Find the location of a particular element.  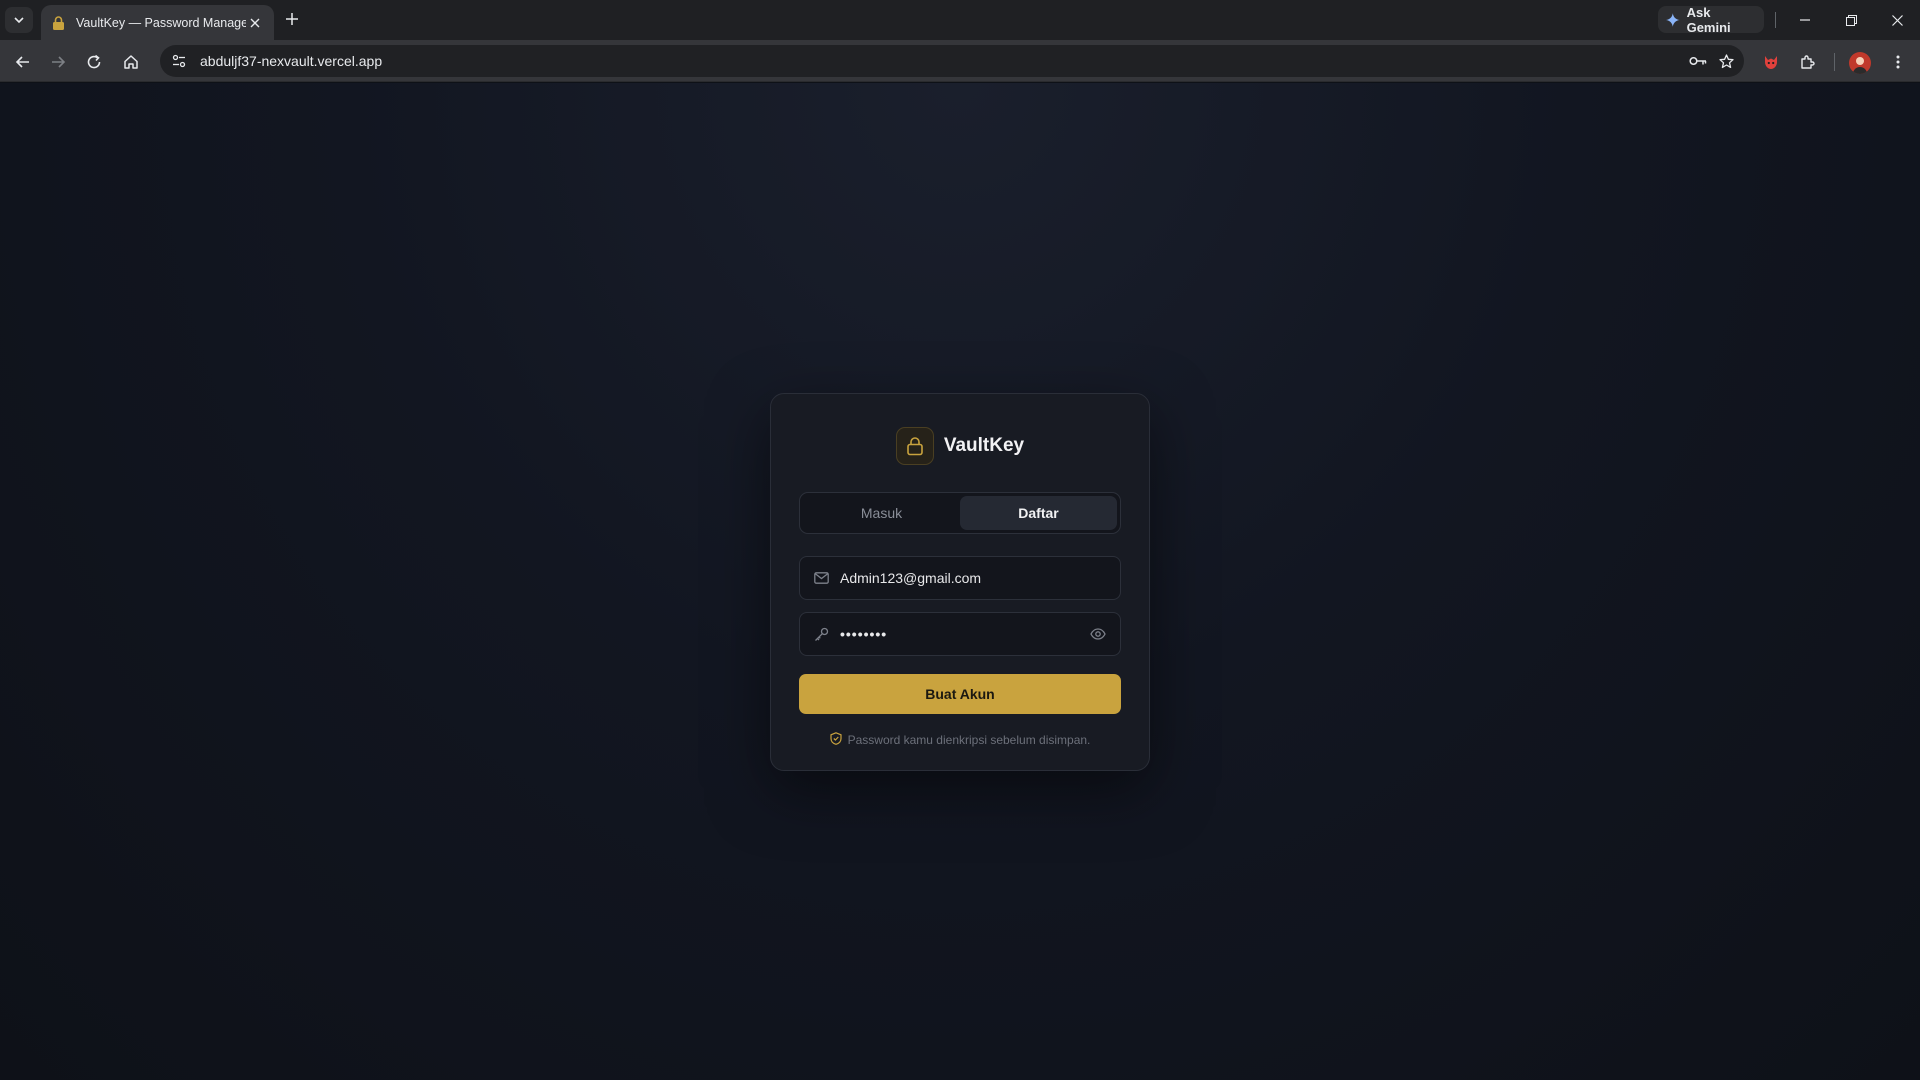

toolbar-divider is located at coordinates (1834, 62).